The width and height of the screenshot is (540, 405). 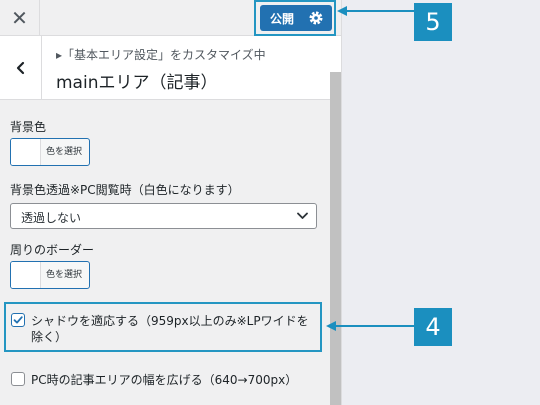 I want to click on callout-5: 5, so click(x=433, y=22).